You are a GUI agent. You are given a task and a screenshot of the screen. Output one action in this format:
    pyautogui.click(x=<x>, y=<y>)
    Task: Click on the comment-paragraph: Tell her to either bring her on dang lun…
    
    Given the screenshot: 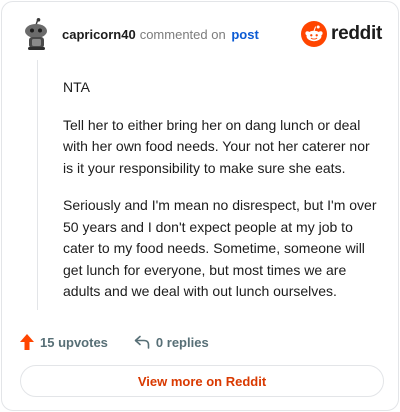 What is the action you would take?
    pyautogui.click(x=216, y=146)
    